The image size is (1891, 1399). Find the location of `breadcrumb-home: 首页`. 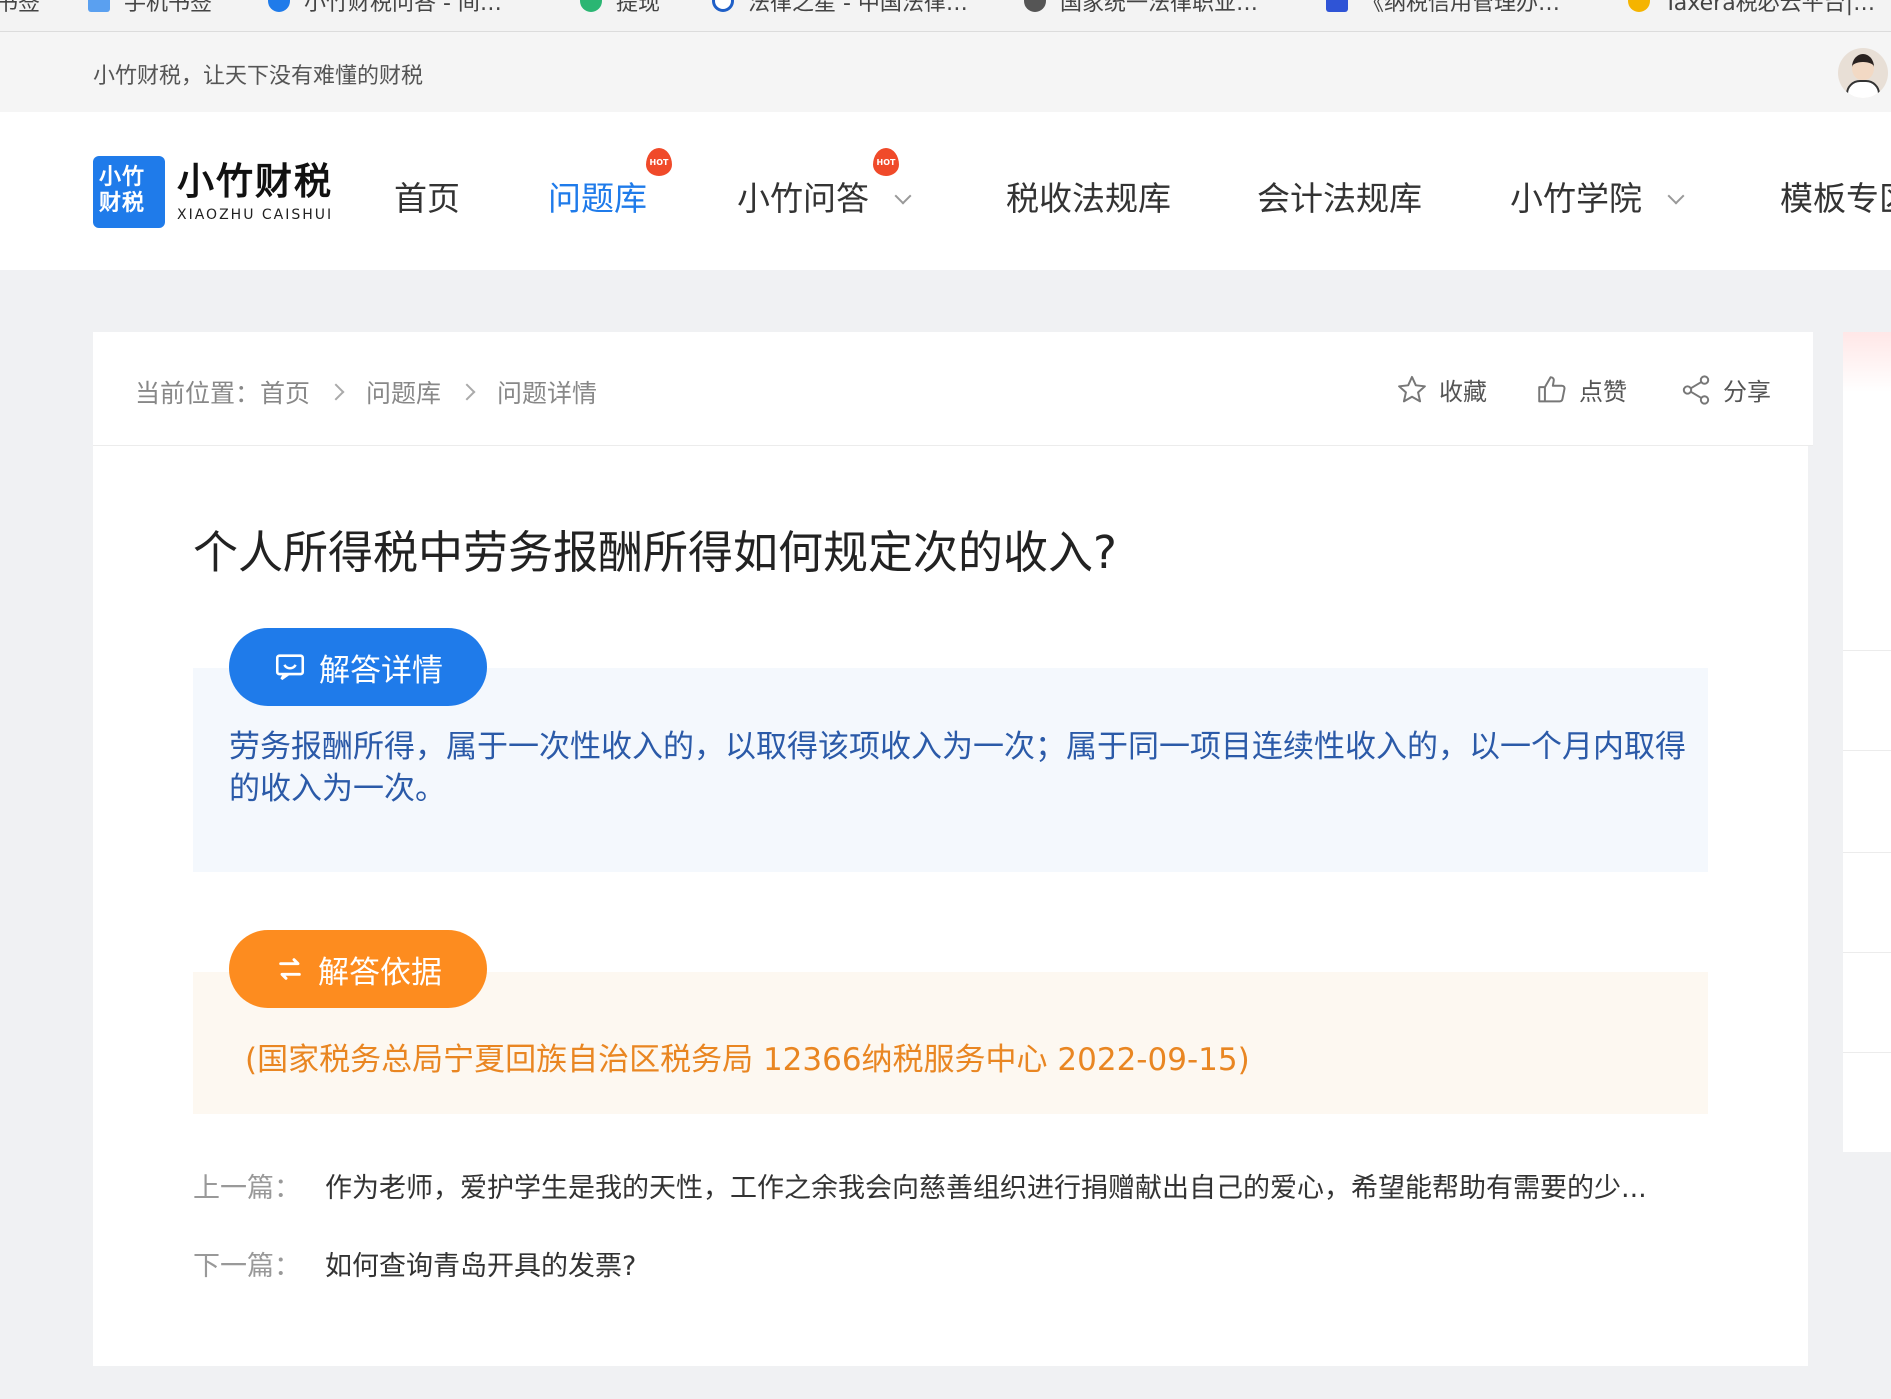

breadcrumb-home: 首页 is located at coordinates (285, 392).